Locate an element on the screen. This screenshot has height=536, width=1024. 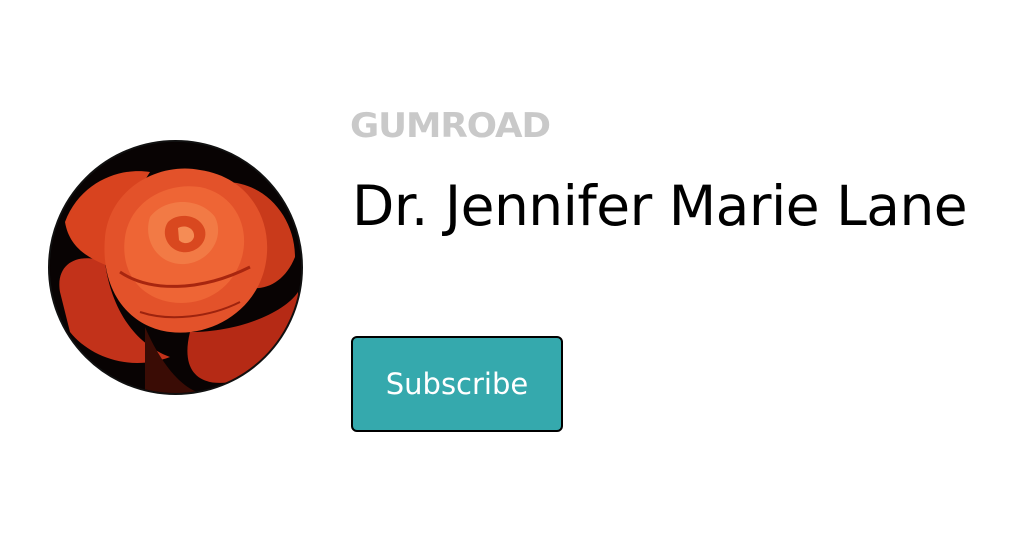
subscribe-button: Subscribe is located at coordinates (457, 384).